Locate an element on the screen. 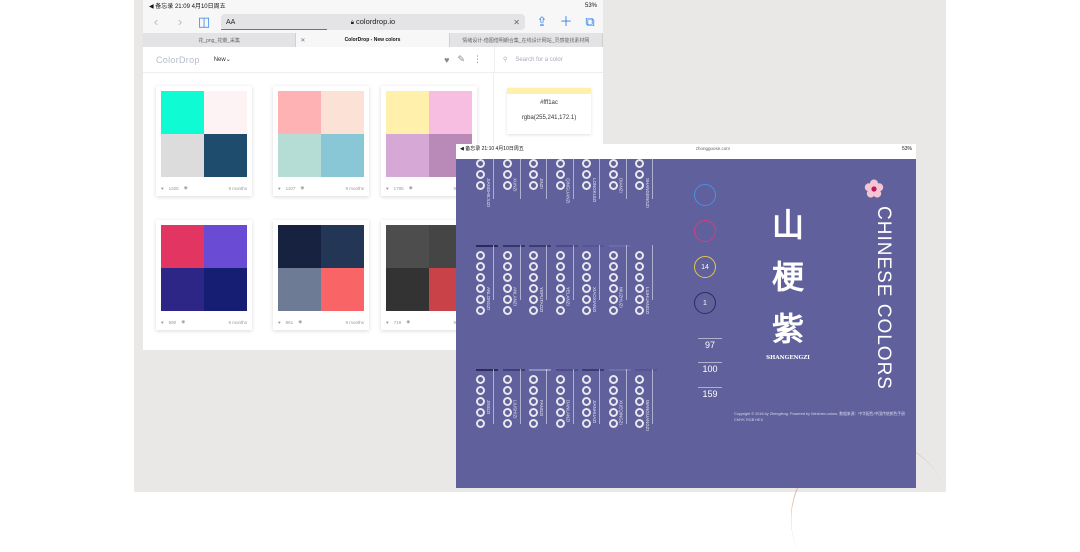 The width and height of the screenshot is (1080, 552). header-actions: ♥ ✎ ⋮ is located at coordinates (410, 59).